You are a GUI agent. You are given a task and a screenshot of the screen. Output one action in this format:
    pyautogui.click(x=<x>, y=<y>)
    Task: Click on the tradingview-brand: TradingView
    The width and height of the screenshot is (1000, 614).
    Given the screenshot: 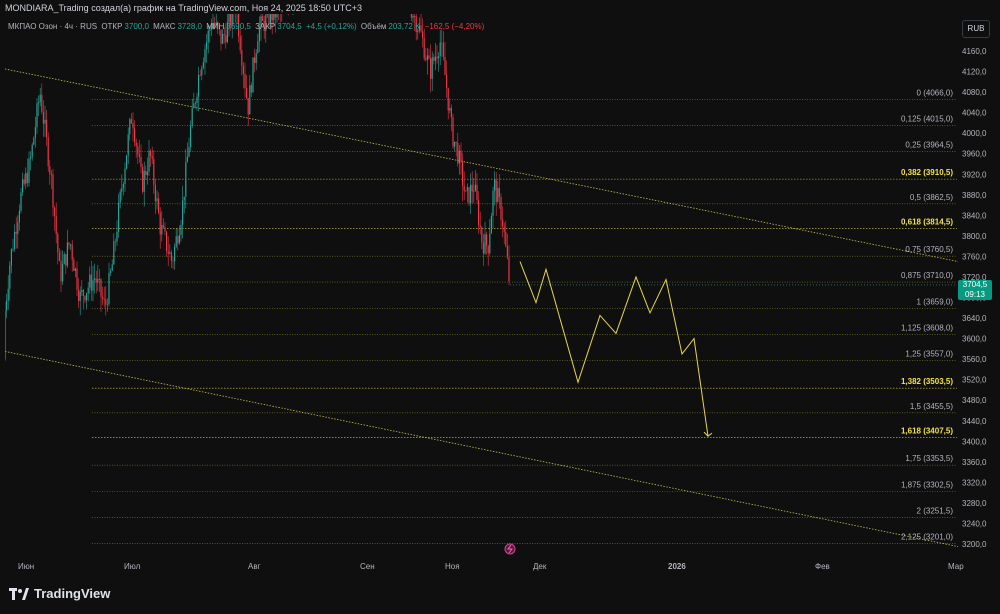 What is the action you would take?
    pyautogui.click(x=72, y=593)
    